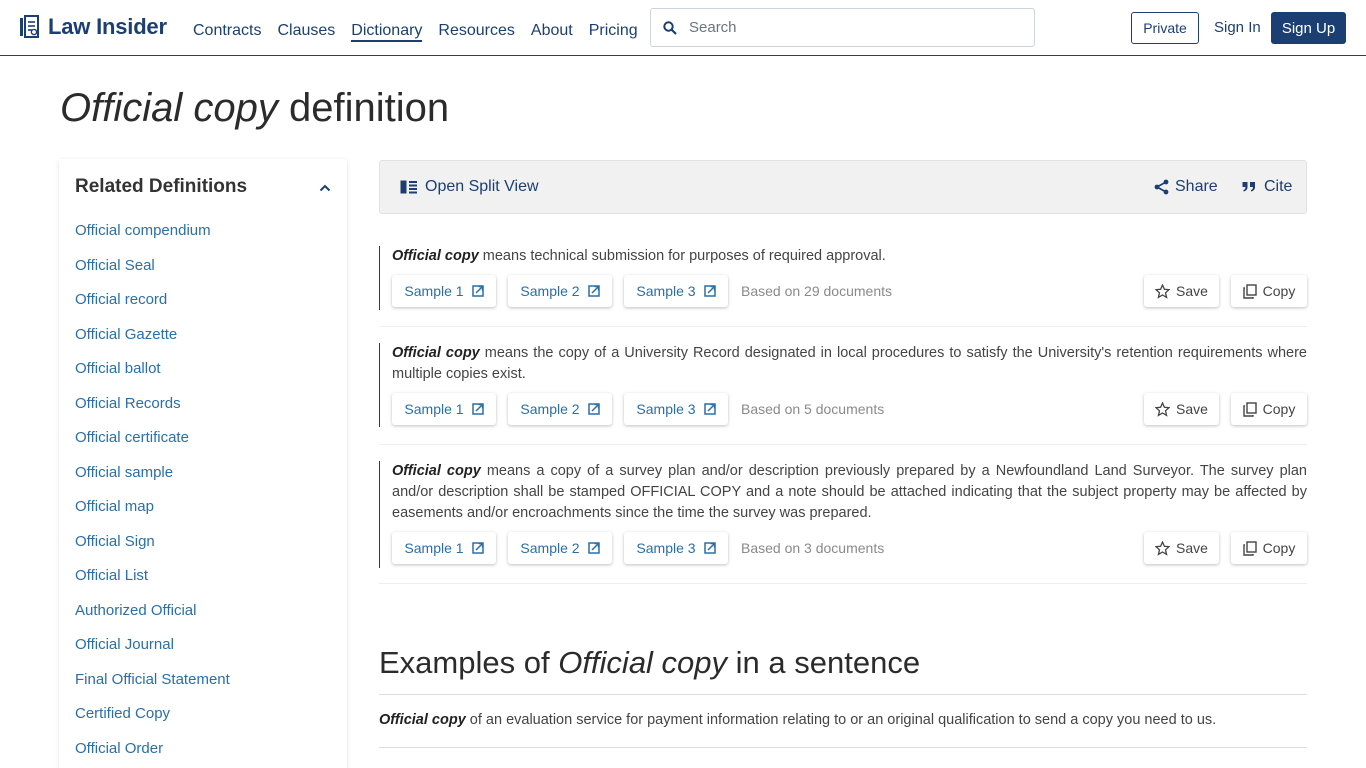  Describe the element at coordinates (152, 652) in the screenshot. I see `related-definition-link: Official Journal` at that location.